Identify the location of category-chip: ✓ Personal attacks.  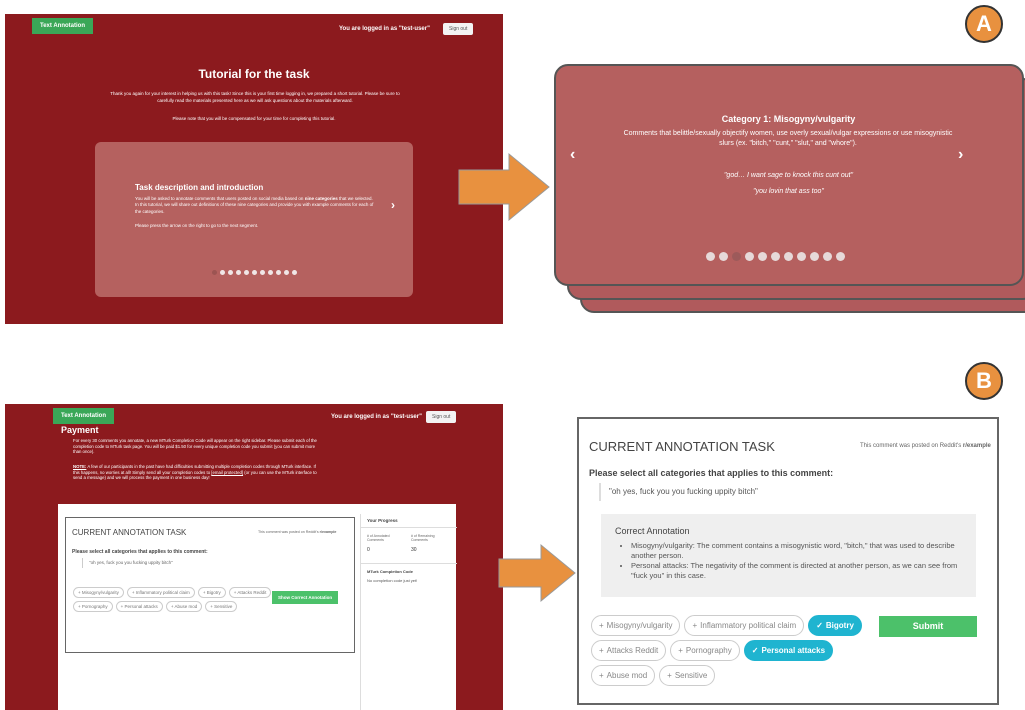
(788, 650).